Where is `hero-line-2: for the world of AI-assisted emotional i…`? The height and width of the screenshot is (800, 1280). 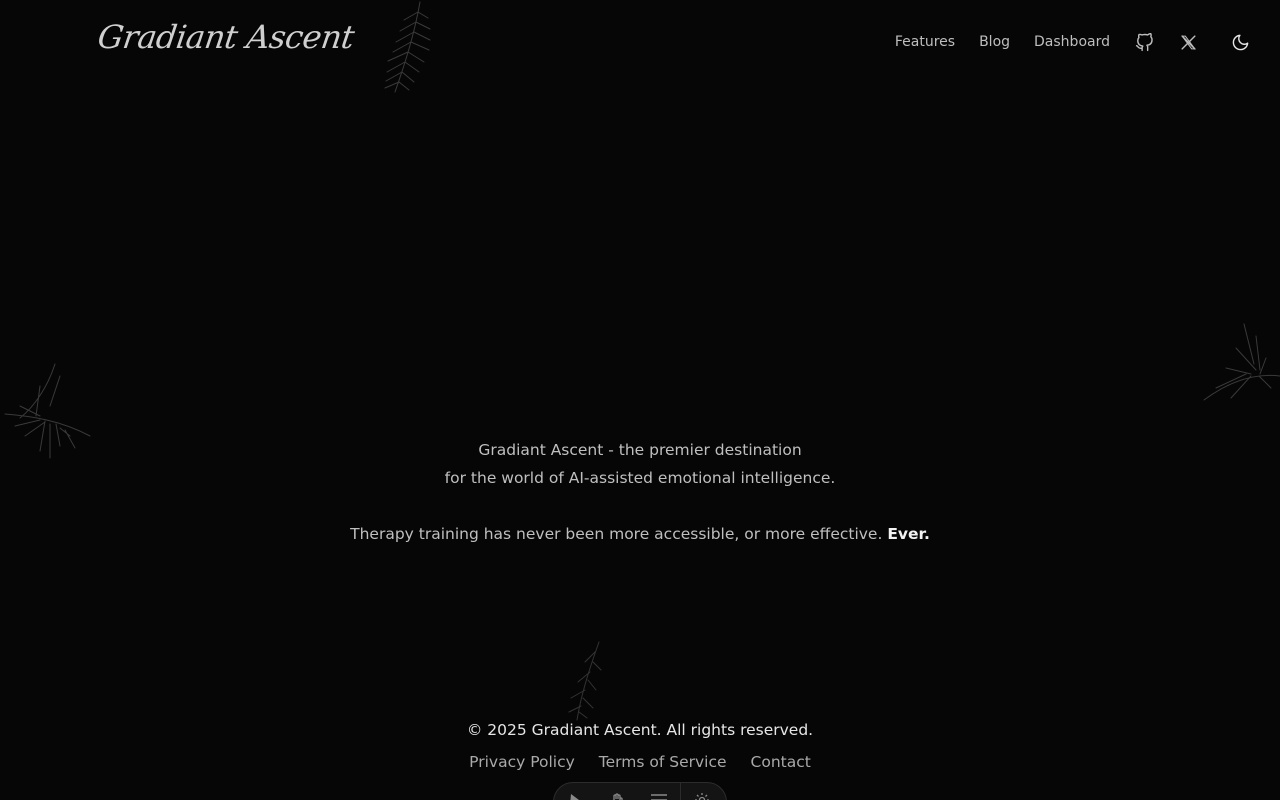
hero-line-2: for the world of AI-assisted emotional i… is located at coordinates (640, 478).